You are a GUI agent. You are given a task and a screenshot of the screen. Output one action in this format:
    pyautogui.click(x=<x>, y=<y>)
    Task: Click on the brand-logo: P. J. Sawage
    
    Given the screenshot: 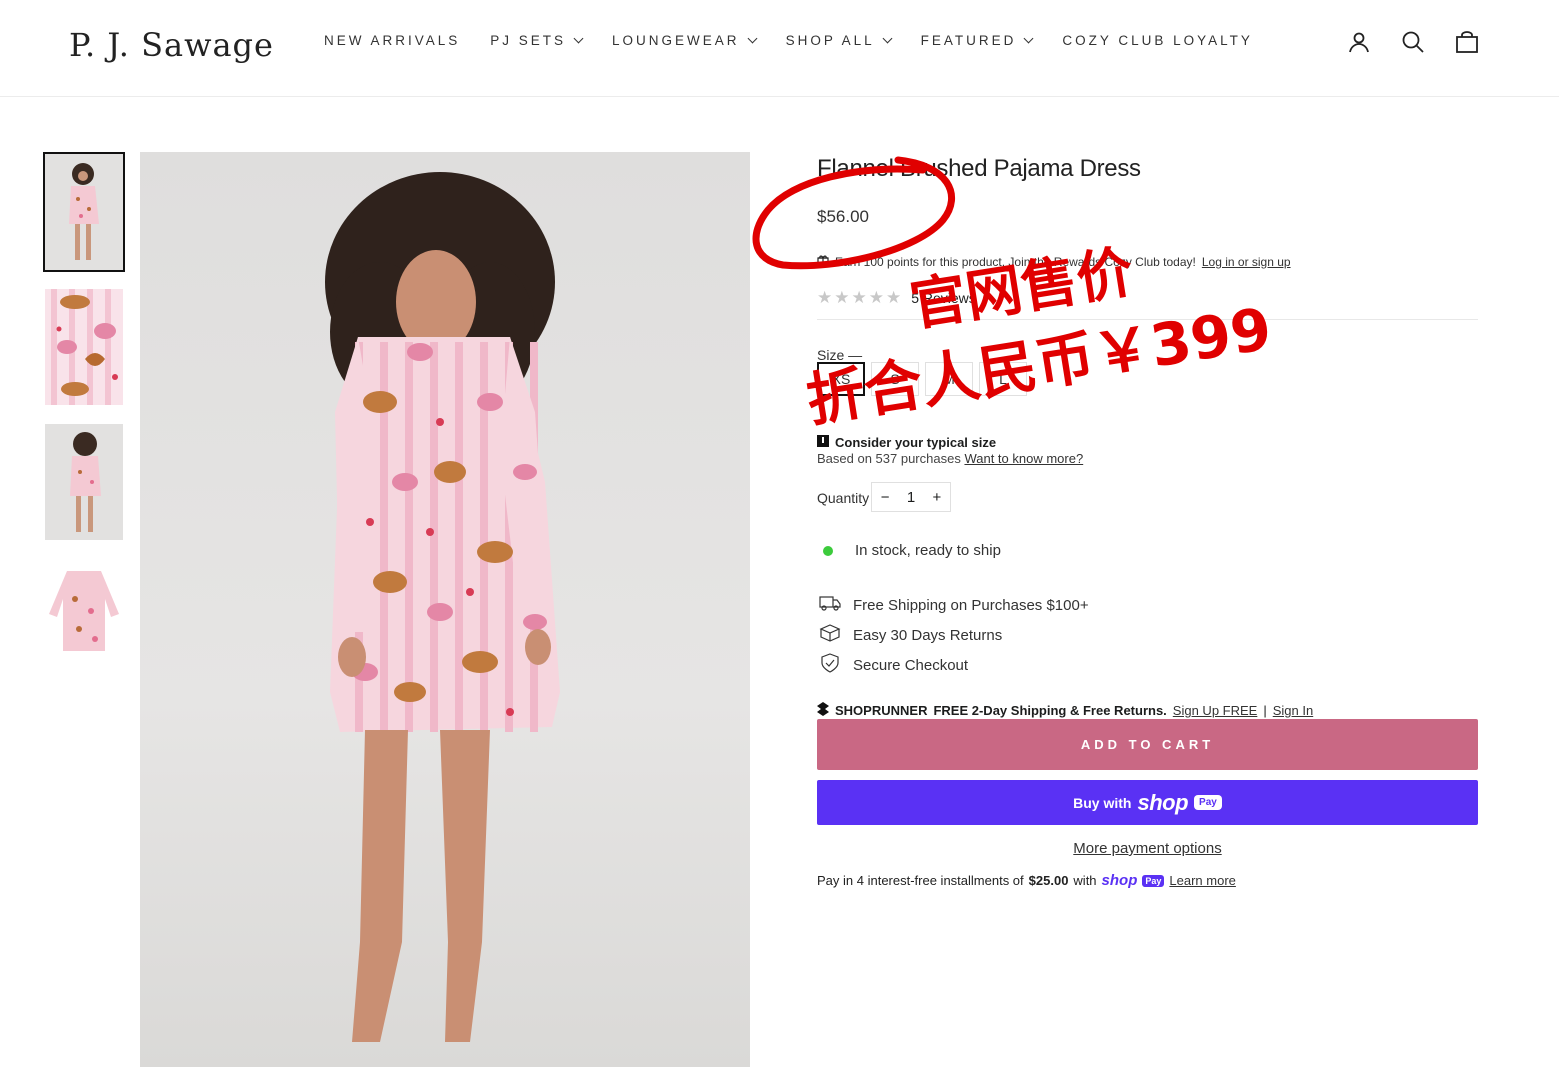 What is the action you would take?
    pyautogui.click(x=171, y=45)
    